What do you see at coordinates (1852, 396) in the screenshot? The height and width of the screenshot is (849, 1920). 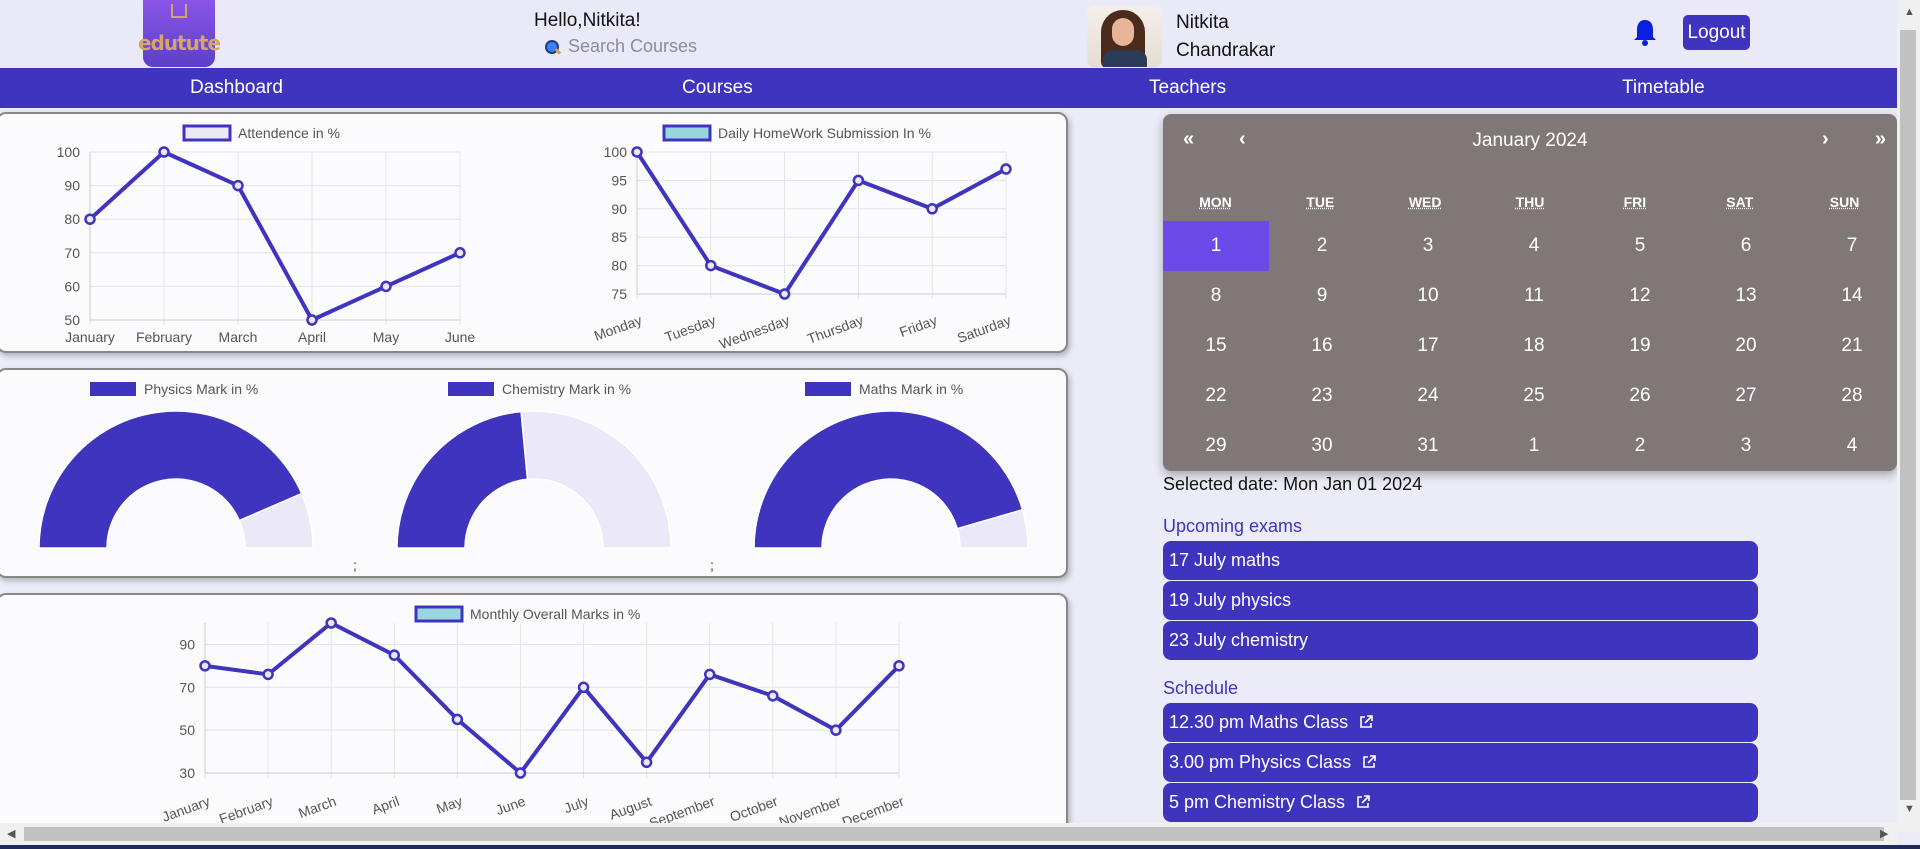 I see `calendar-day: 28` at bounding box center [1852, 396].